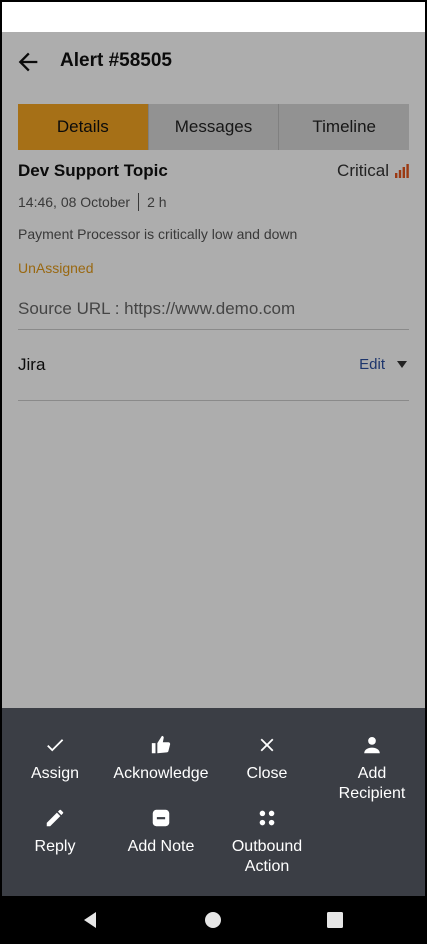 Image resolution: width=427 pixels, height=944 pixels. I want to click on acknowledge-button: Acknowledge, so click(161, 759).